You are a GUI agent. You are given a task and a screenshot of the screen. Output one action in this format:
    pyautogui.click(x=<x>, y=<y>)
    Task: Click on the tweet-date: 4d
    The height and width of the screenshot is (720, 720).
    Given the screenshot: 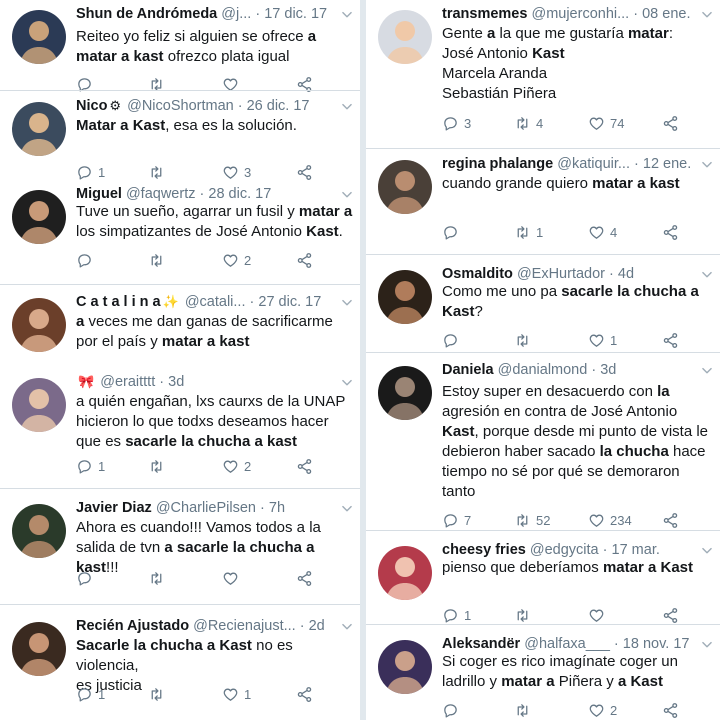 What is the action you would take?
    pyautogui.click(x=626, y=274)
    